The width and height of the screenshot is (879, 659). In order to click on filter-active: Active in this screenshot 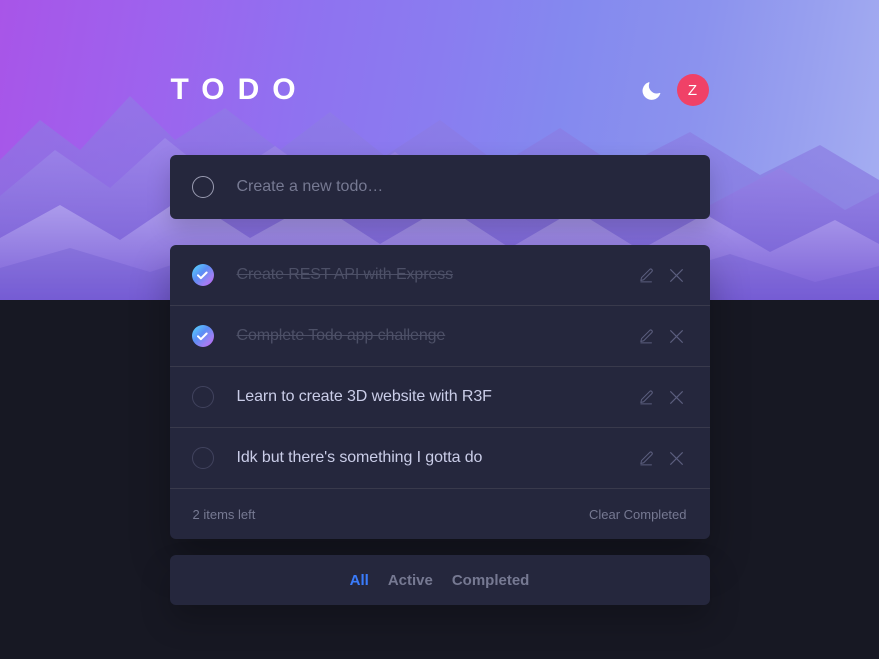, I will do `click(410, 580)`.